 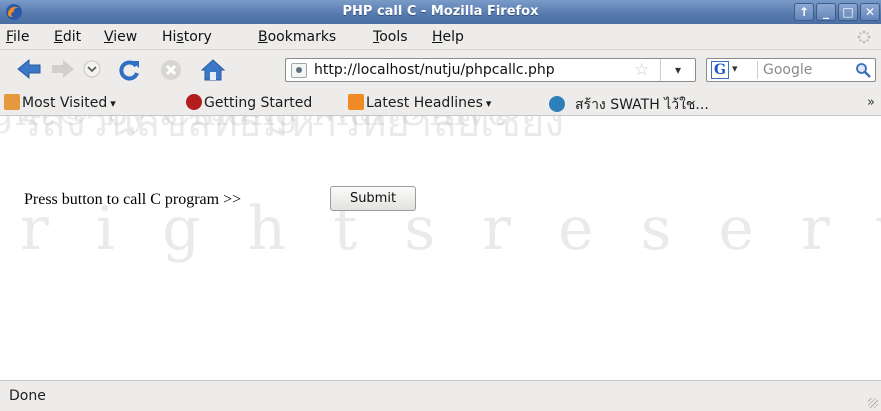 I want to click on watermark-top: ร์สงวนลิขสิทธิ์มหาวิทยาลัยเชียง, so click(x=292, y=131).